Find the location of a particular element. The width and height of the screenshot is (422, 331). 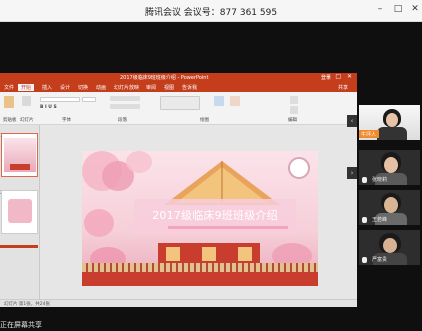

ribbon-toolbar: B I U S 剪贴板 幻灯片 字体 段落 绘图 编辑 is located at coordinates (178, 108).